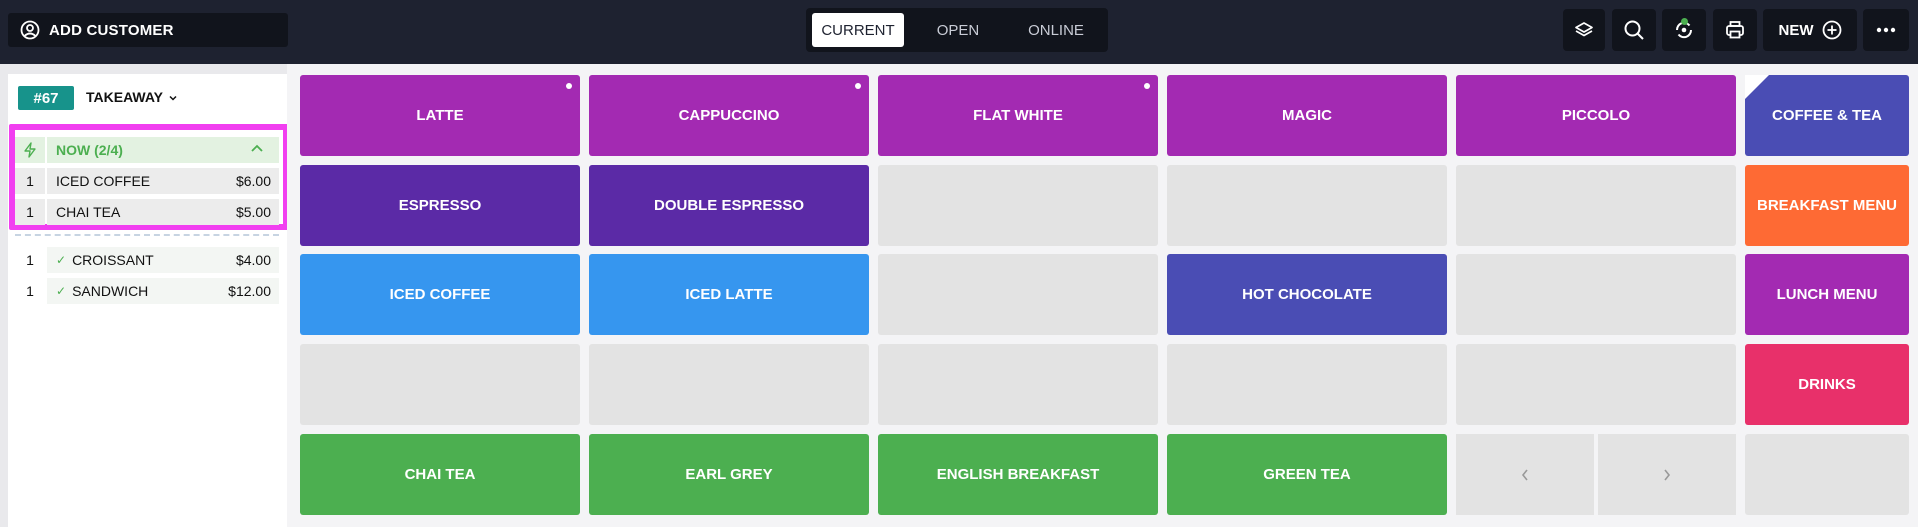  I want to click on printer-icon, so click(1735, 30).